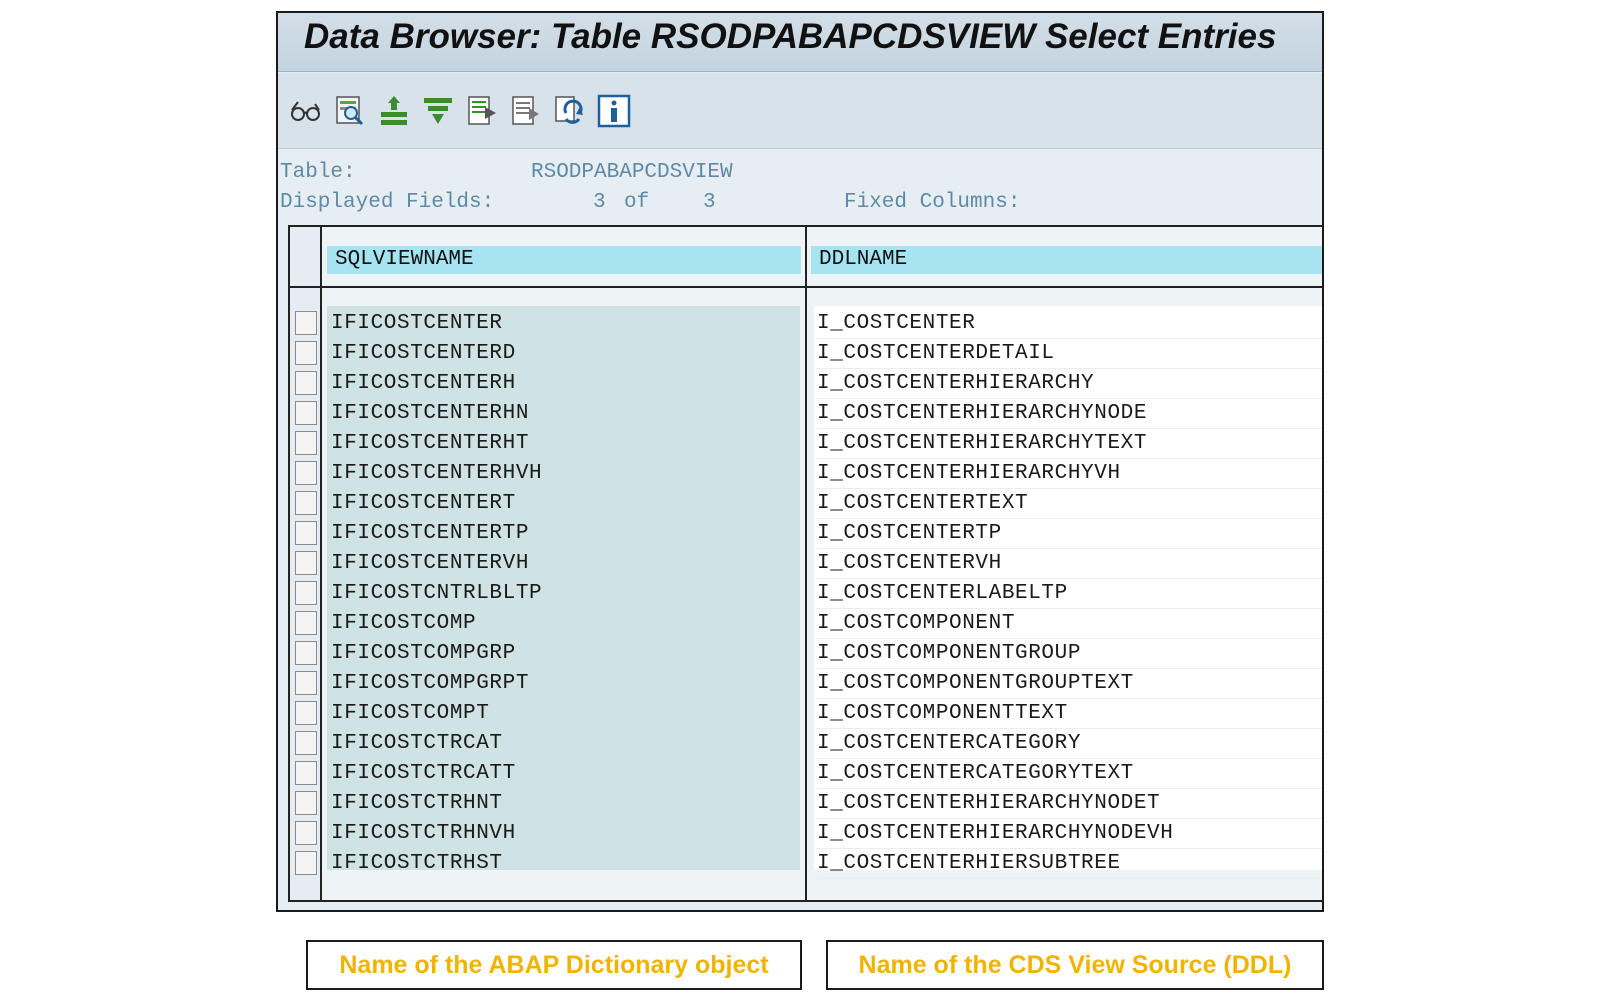 The image size is (1600, 1007). What do you see at coordinates (1066, 260) in the screenshot?
I see `column-header-ddlname: DDLNAME` at bounding box center [1066, 260].